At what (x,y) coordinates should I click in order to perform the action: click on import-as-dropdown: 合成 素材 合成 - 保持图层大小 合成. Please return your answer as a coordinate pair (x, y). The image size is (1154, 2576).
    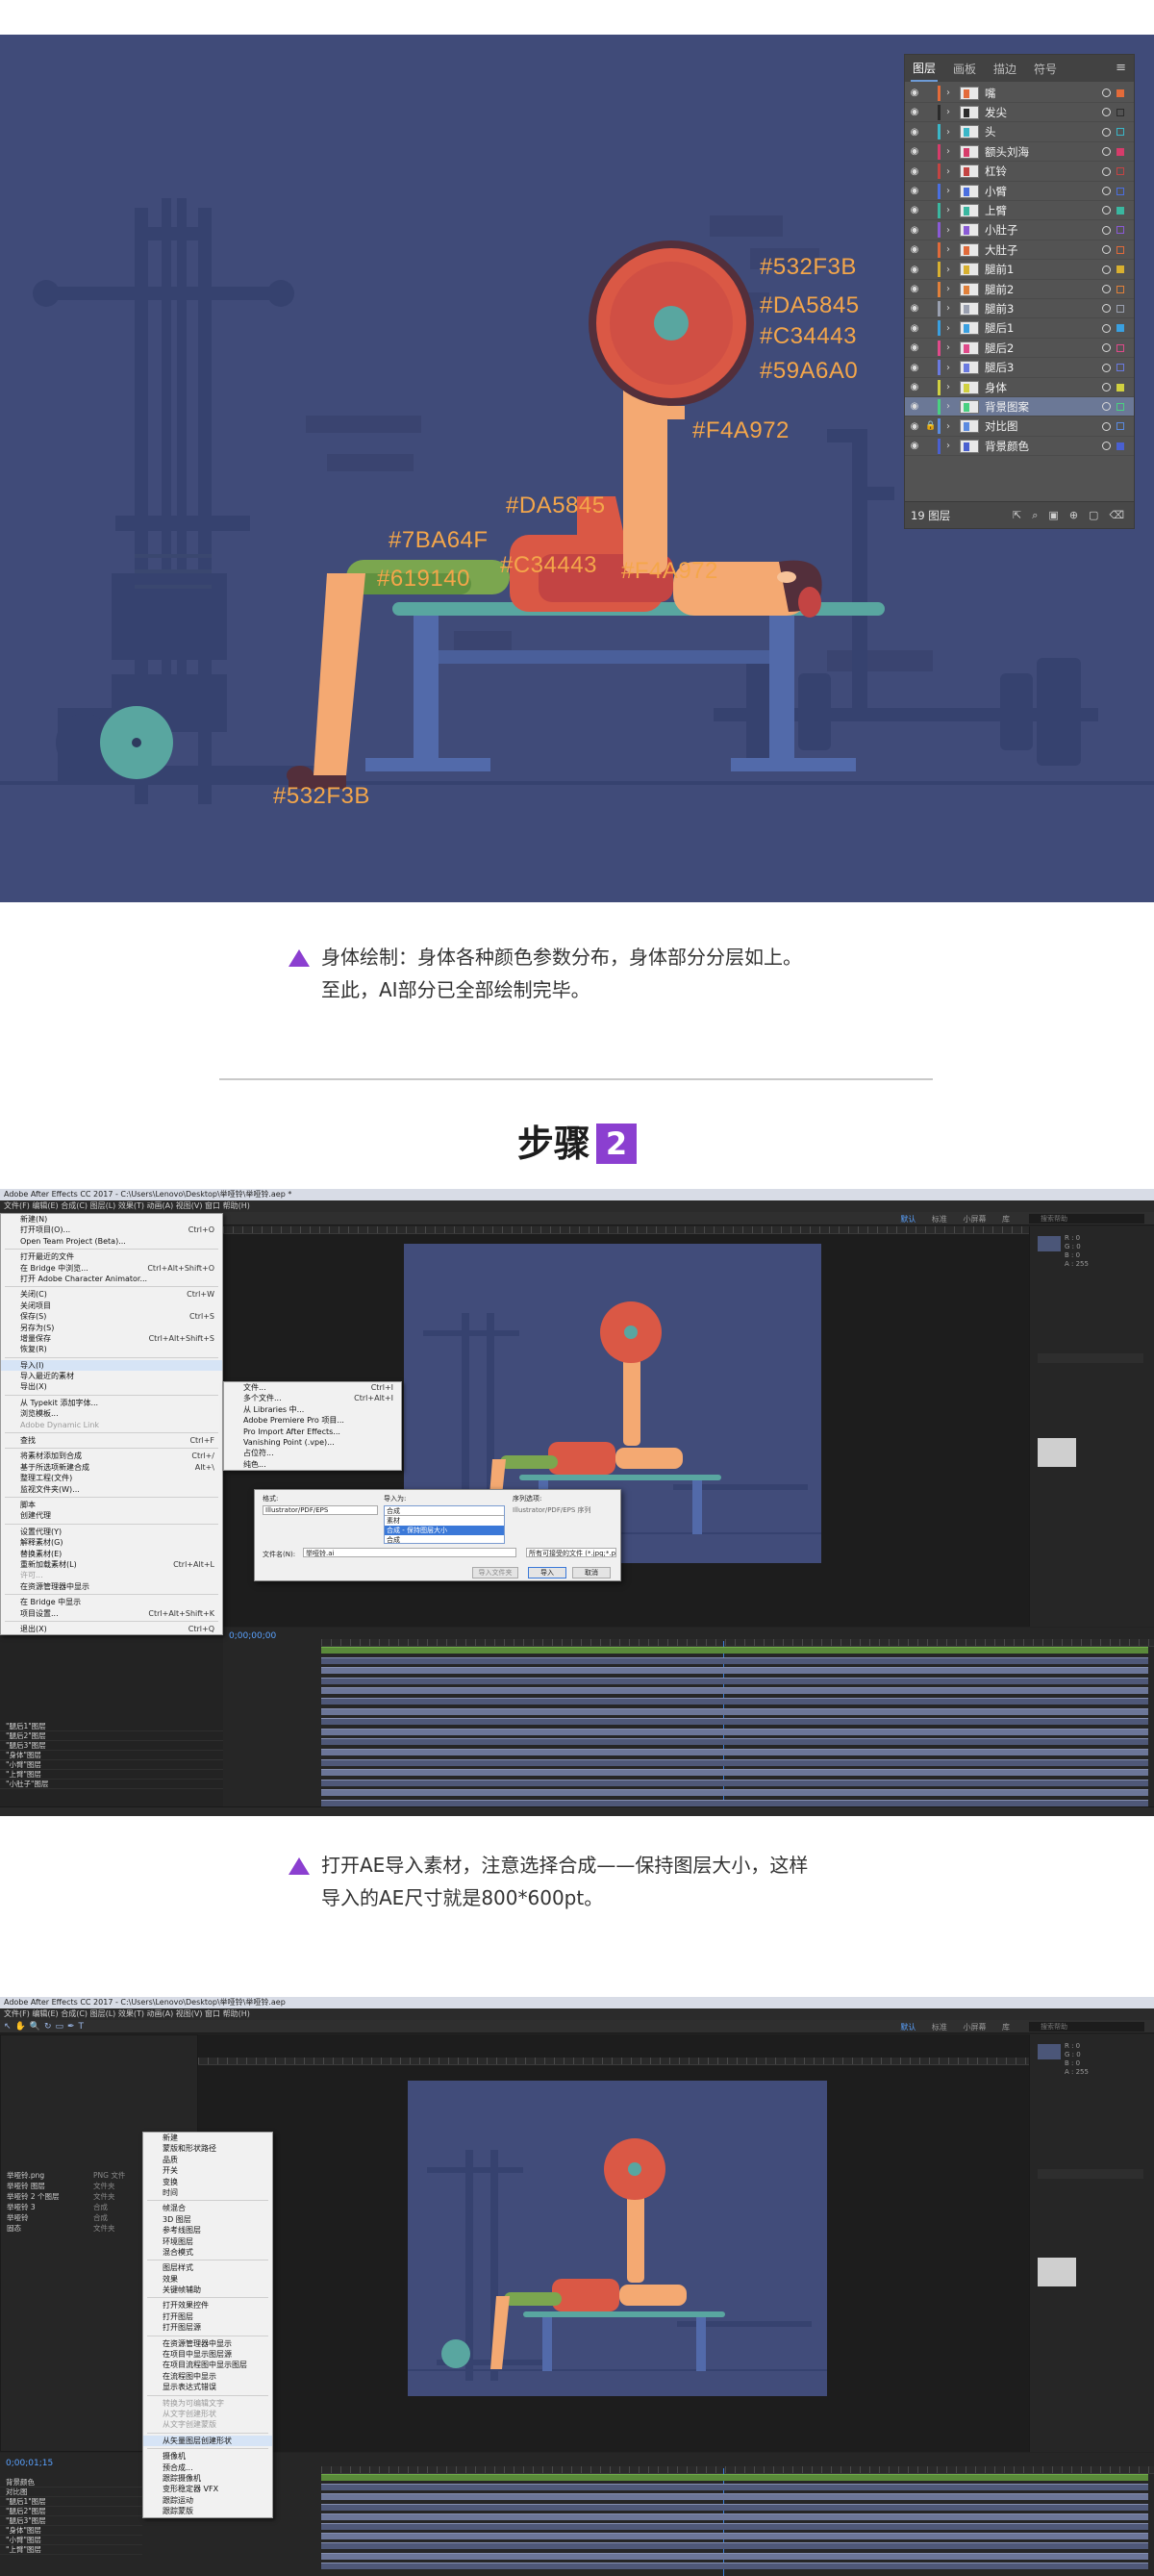
    Looking at the image, I should click on (445, 1525).